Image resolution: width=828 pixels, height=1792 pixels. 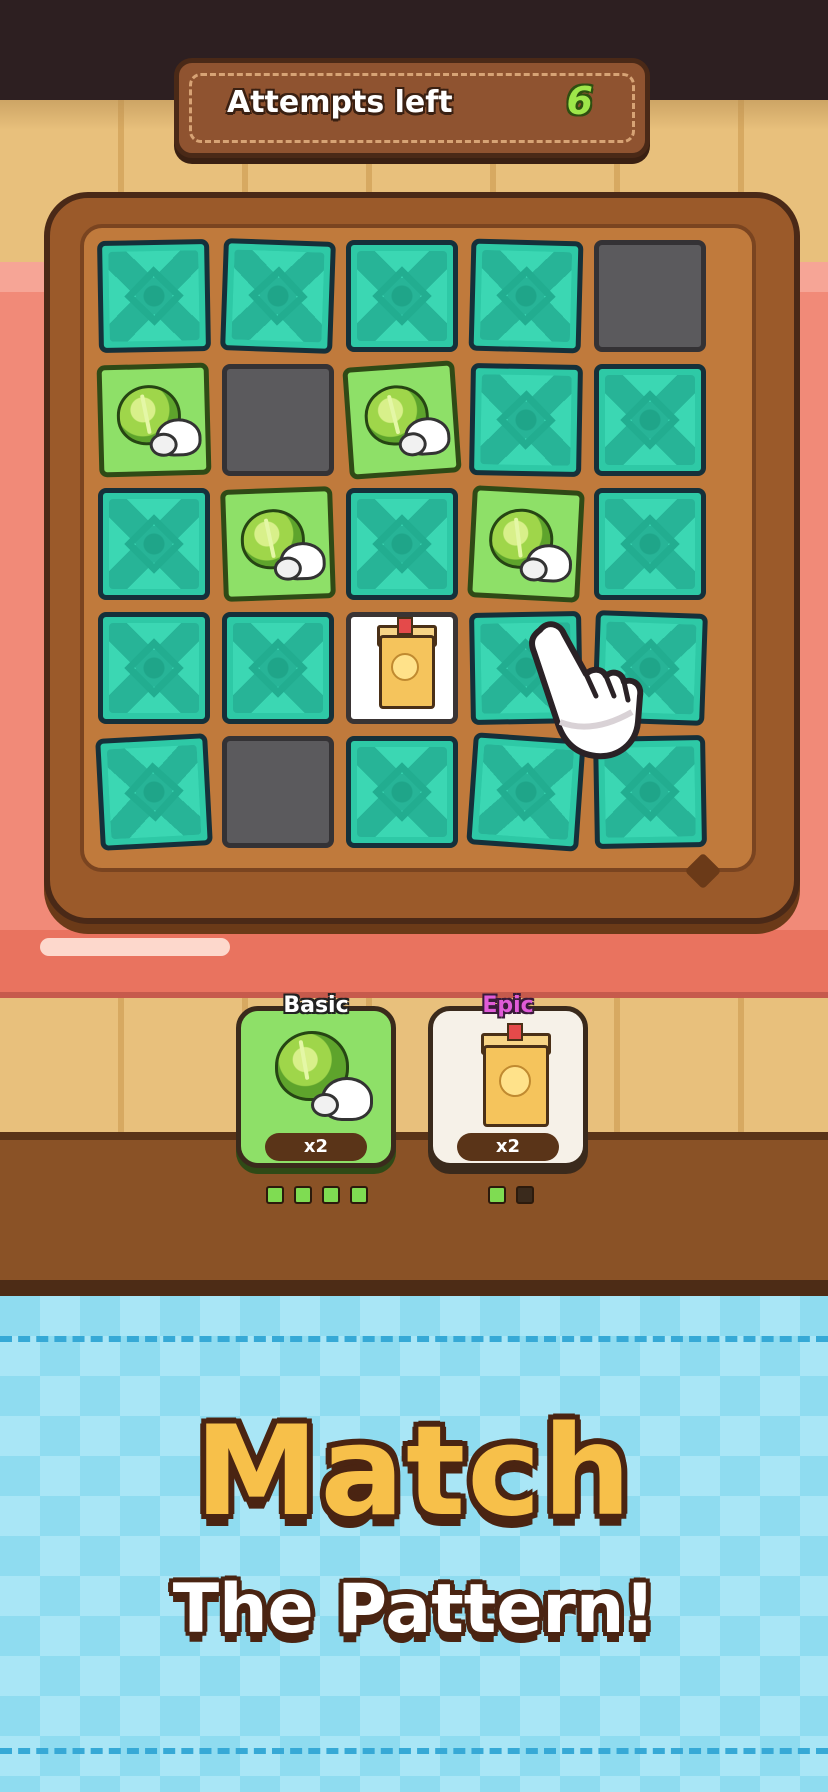 What do you see at coordinates (414, 1751) in the screenshot?
I see `stitch-line-bottom` at bounding box center [414, 1751].